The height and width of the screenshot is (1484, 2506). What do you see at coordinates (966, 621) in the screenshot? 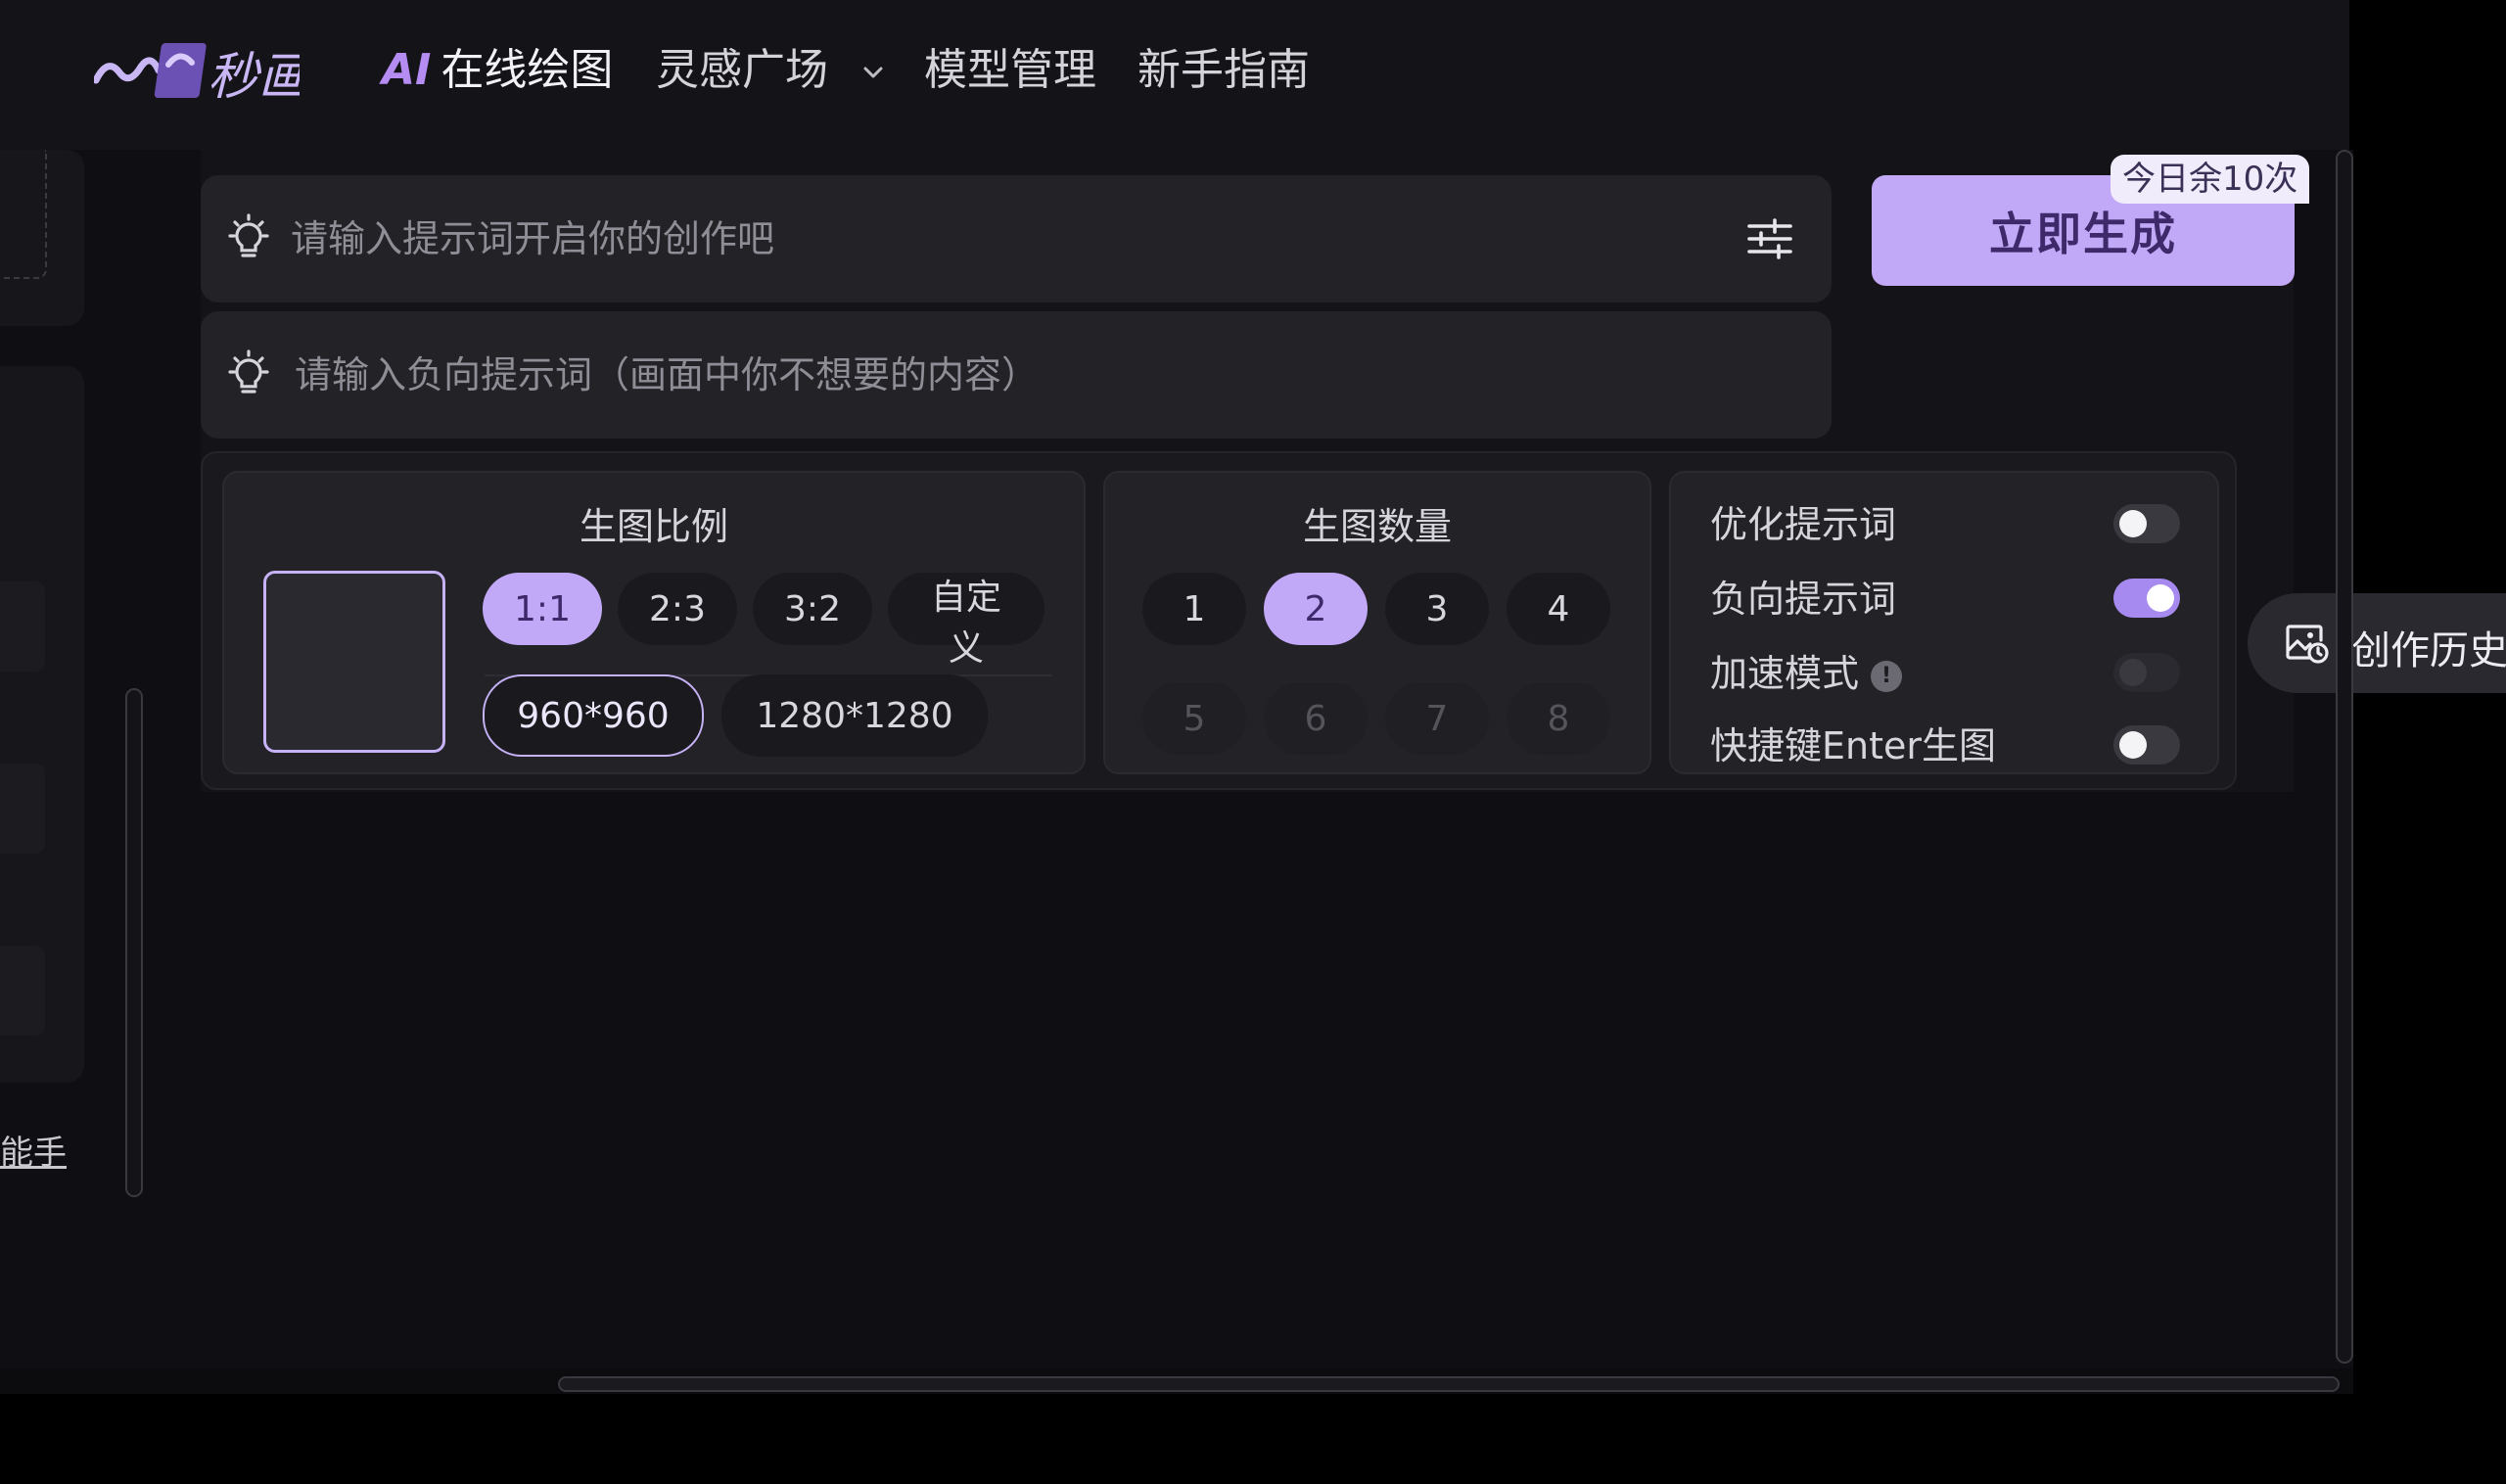
I see `ratio-option-custom: 自定义` at bounding box center [966, 621].